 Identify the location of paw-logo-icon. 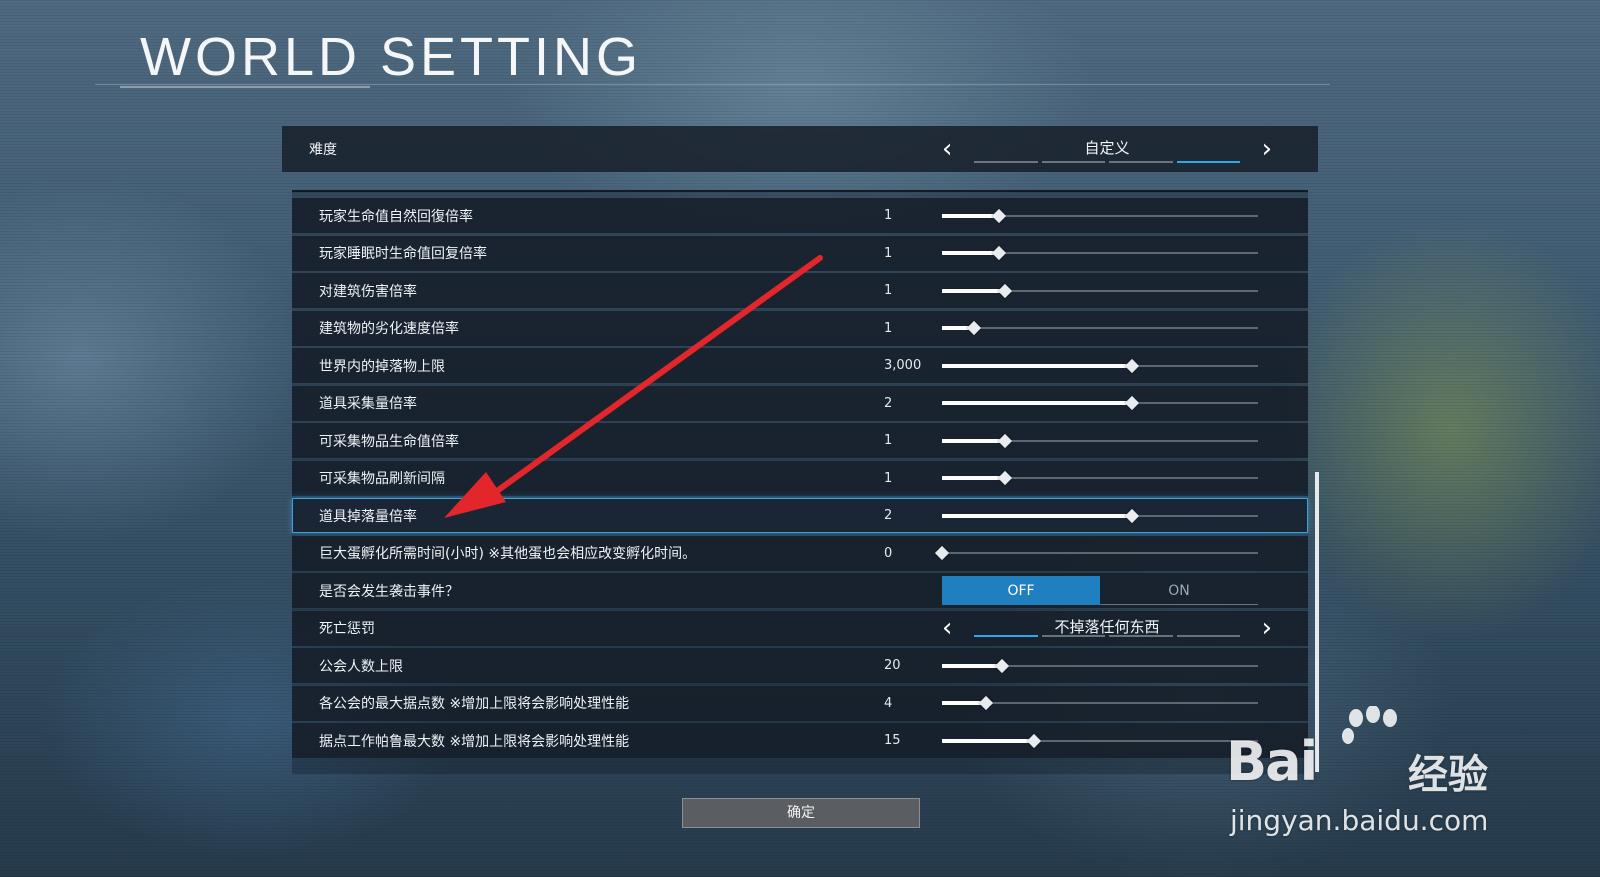
(1369, 725).